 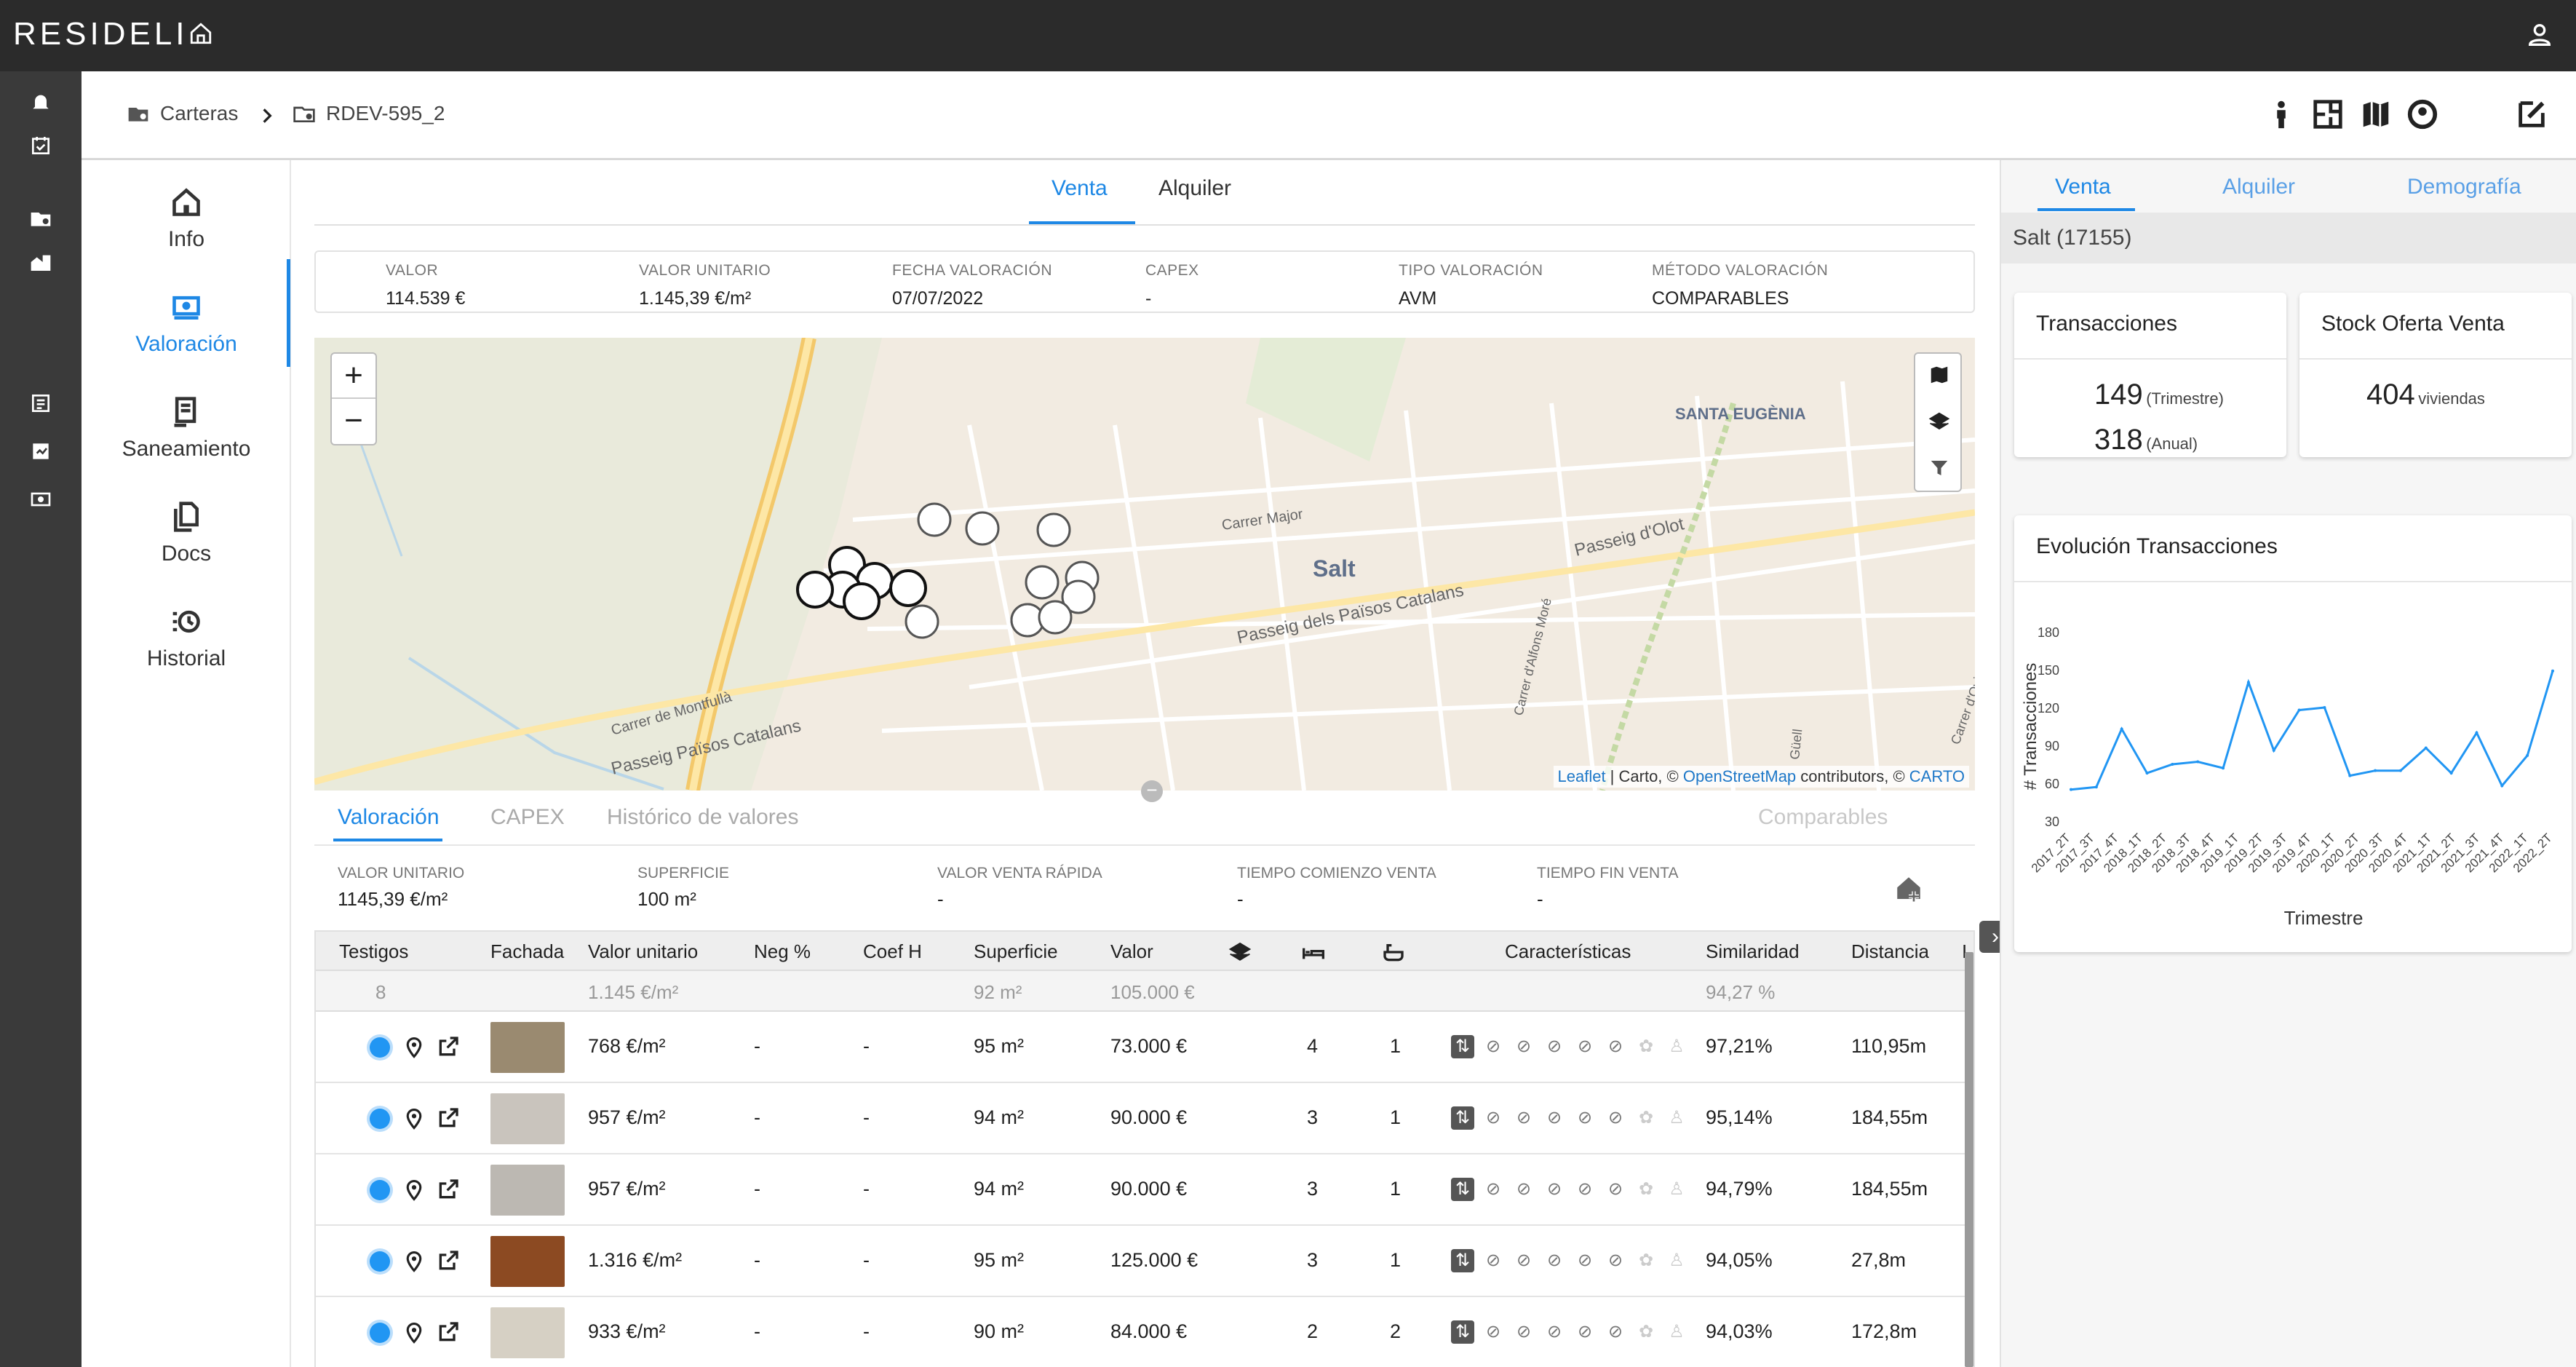 What do you see at coordinates (643, 952) in the screenshot?
I see `col-valor-unitario: Valor unitario` at bounding box center [643, 952].